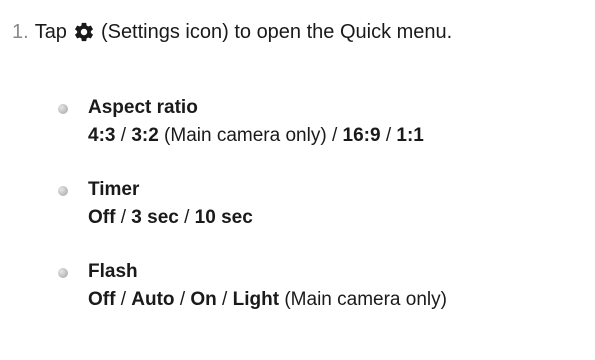 This screenshot has width=595, height=360. I want to click on step-text-before-icon: Tap, so click(50, 32).